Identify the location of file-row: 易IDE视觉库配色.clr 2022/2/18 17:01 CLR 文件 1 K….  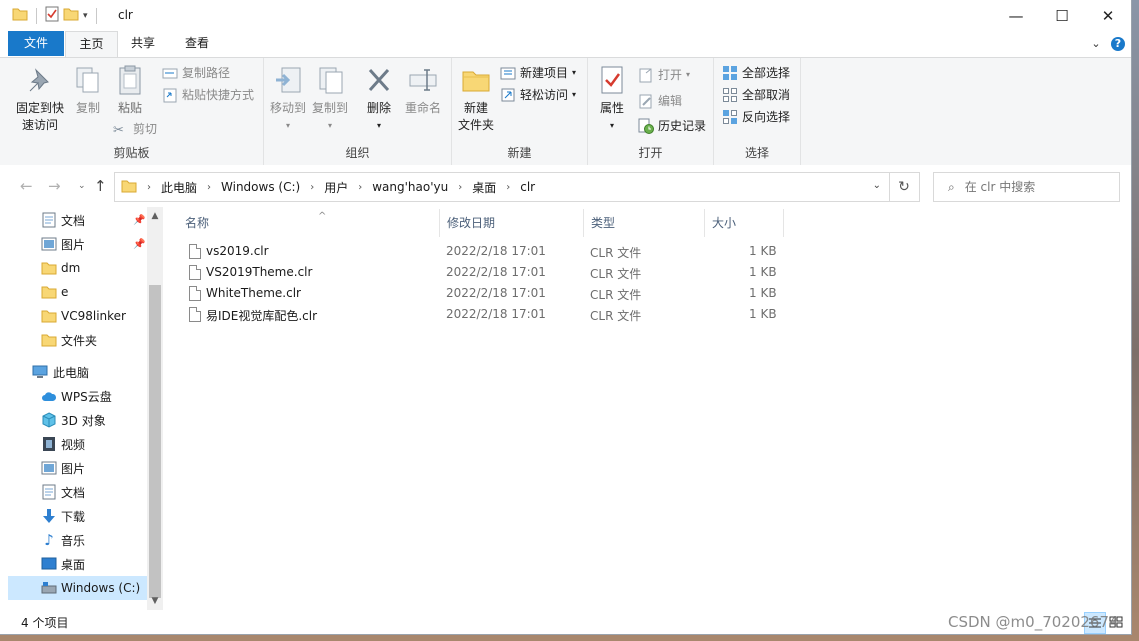
(483, 315).